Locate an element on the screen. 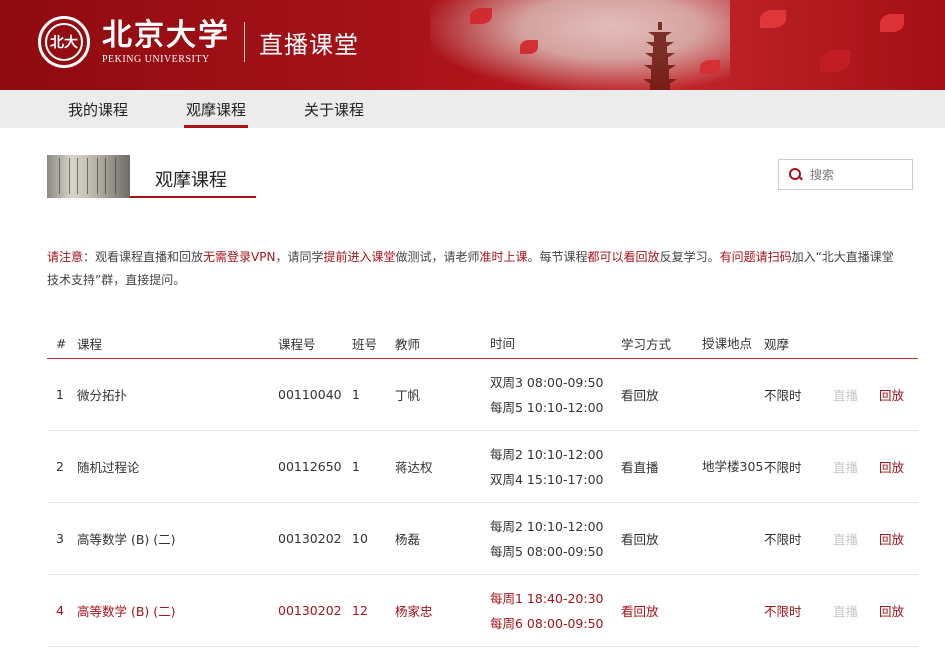  class-number: 12 is located at coordinates (360, 610).